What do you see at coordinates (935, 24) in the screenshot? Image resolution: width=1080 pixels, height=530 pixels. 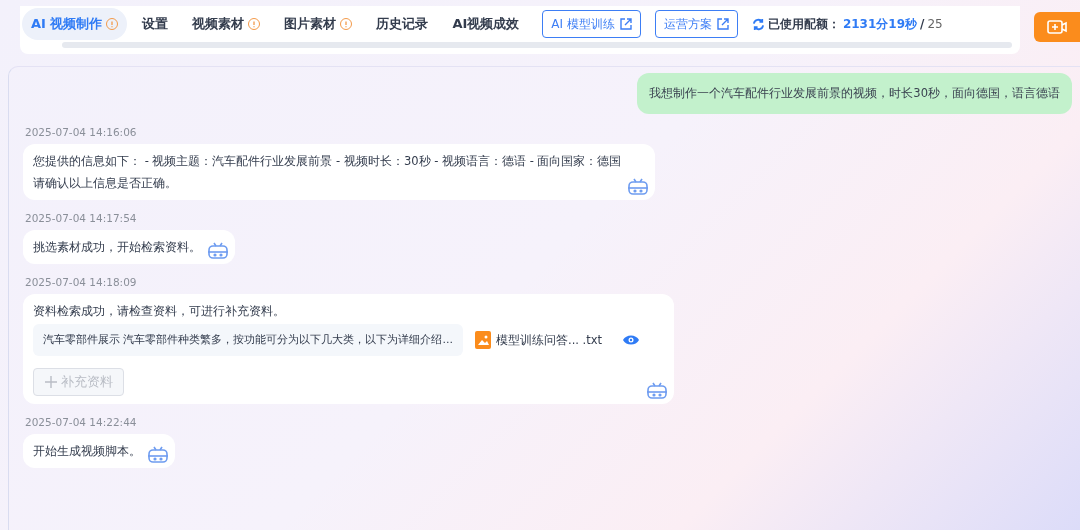 I see `quota-total: 25` at bounding box center [935, 24].